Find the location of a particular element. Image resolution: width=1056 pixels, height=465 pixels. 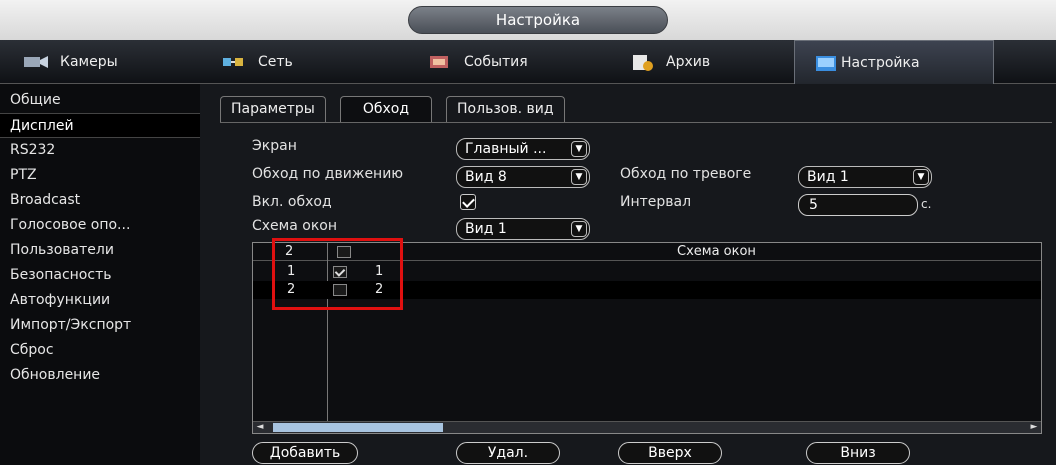

nav-label: Камеры is located at coordinates (89, 62).